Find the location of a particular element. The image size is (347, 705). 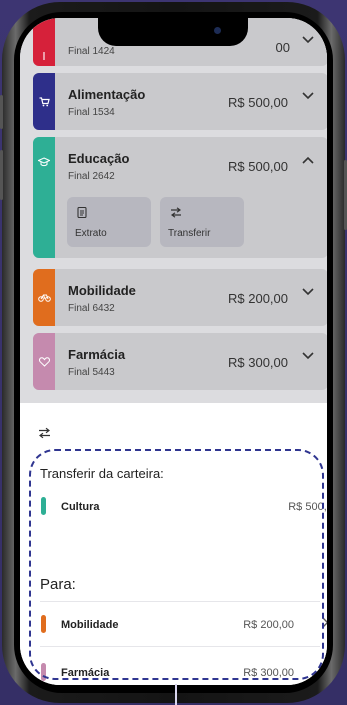

card-name: Educação is located at coordinates (99, 158).